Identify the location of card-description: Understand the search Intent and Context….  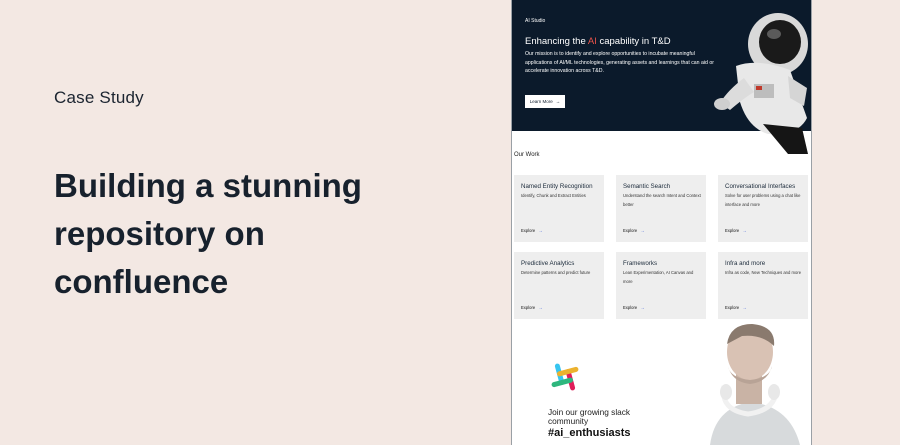
(662, 200).